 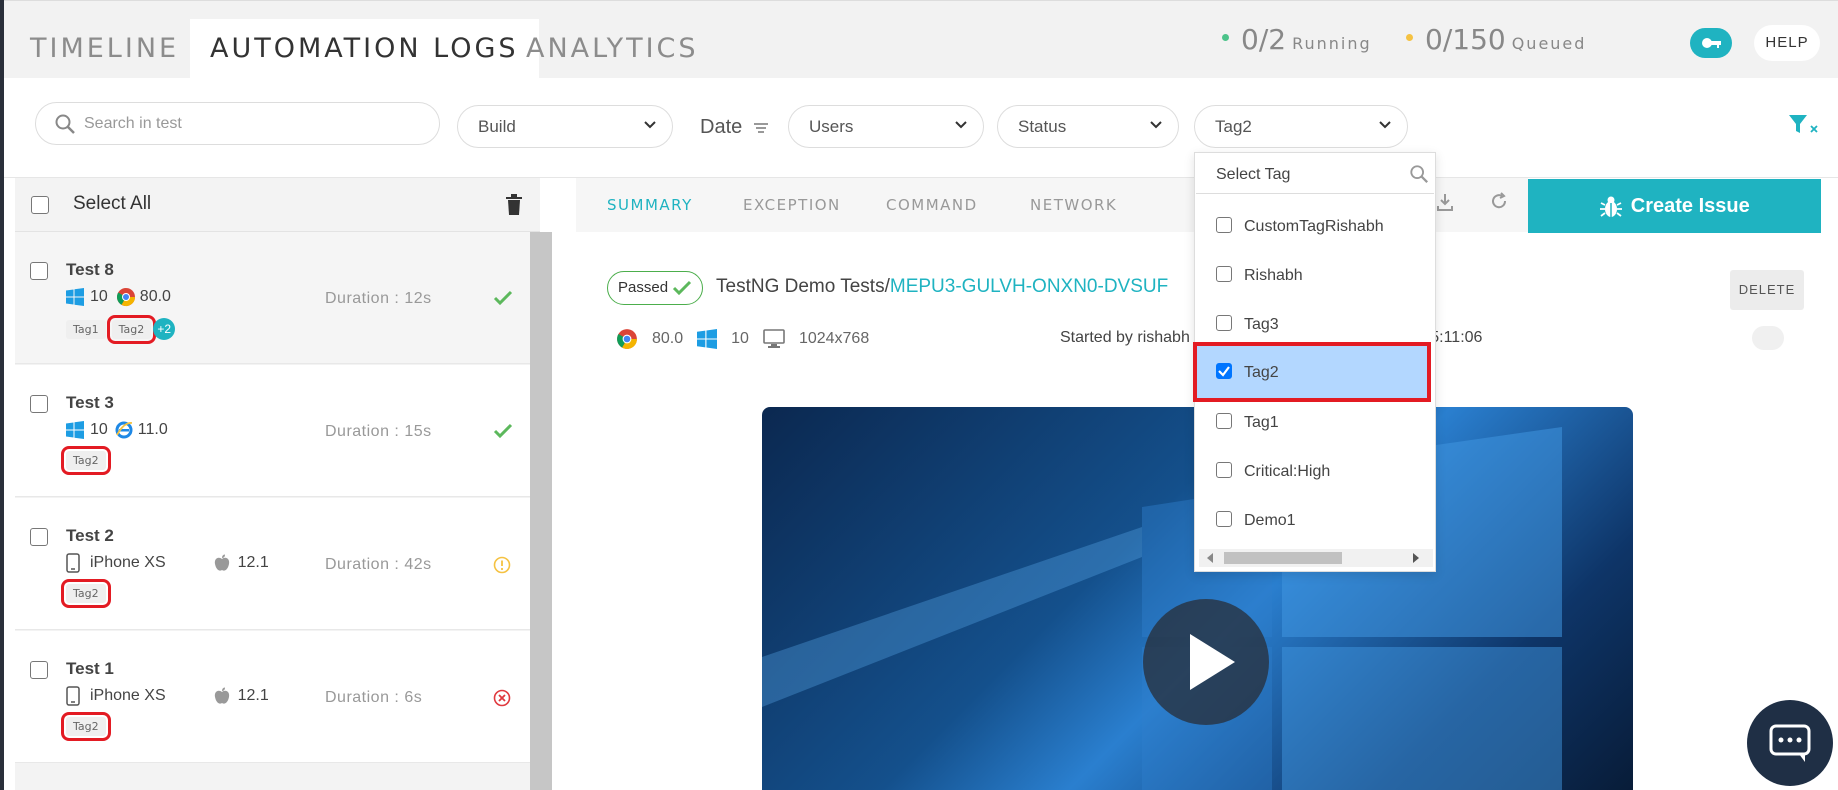 What do you see at coordinates (1416, 558) in the screenshot?
I see `scroll-right-icon` at bounding box center [1416, 558].